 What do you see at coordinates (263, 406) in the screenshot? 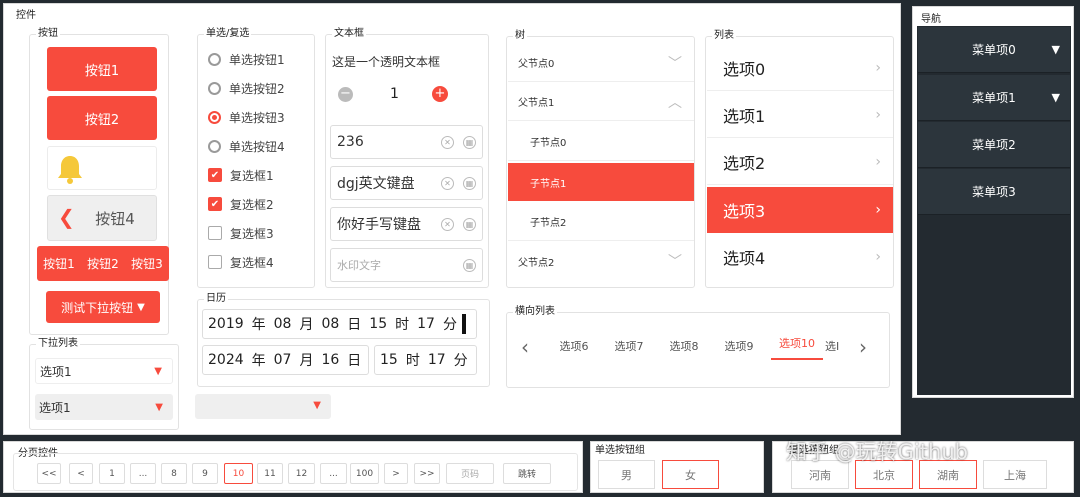
I see `grey-dropdown: ▼` at bounding box center [263, 406].